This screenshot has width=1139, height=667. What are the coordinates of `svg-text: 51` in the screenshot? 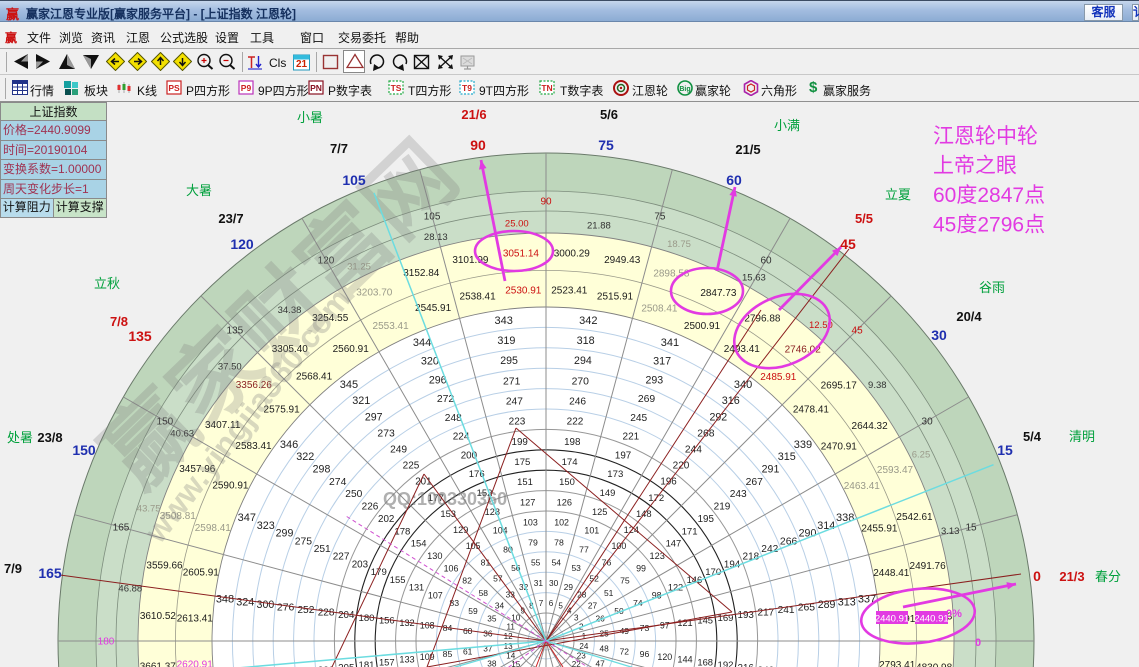 It's located at (609, 593).